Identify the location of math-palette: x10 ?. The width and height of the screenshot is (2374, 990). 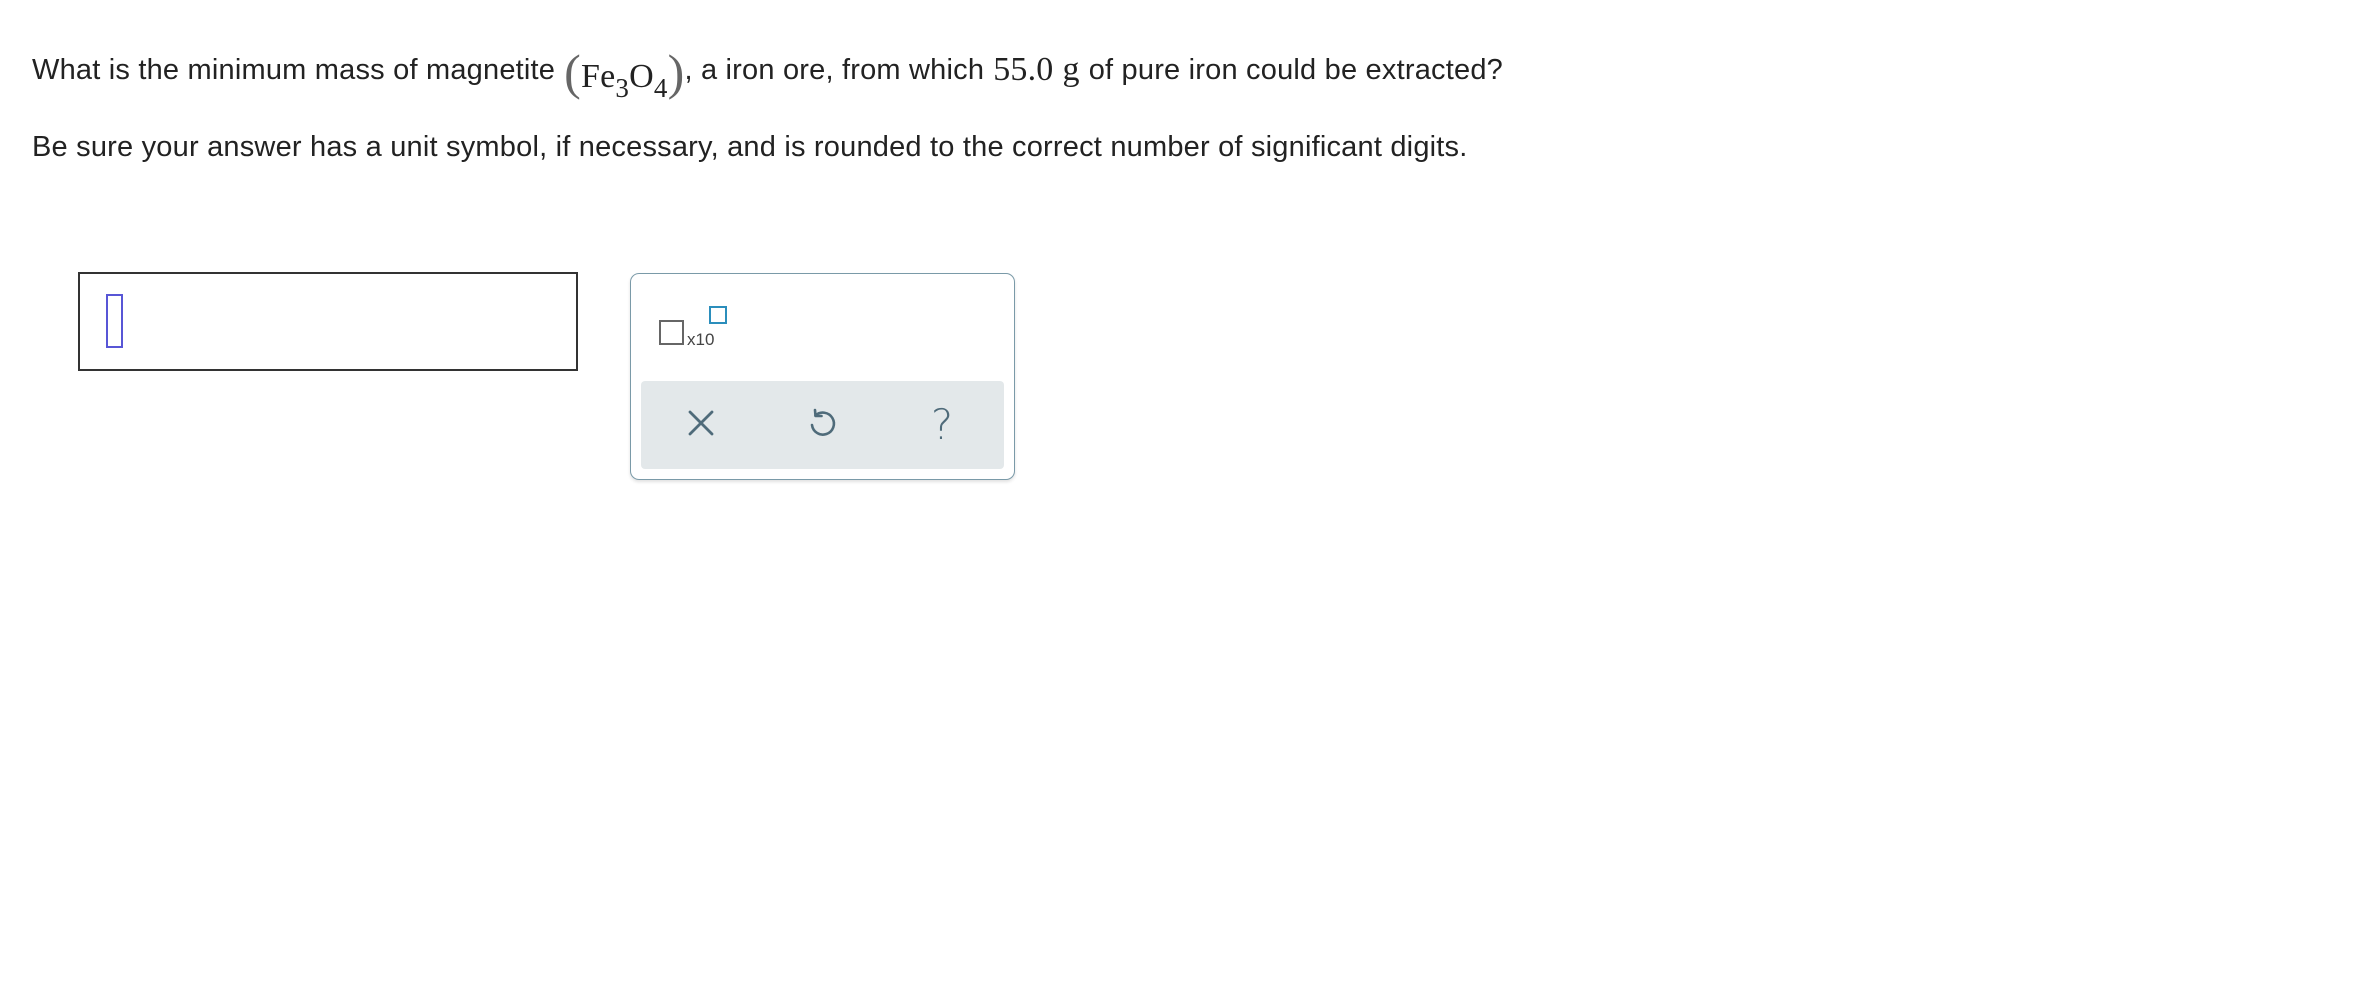
(822, 376).